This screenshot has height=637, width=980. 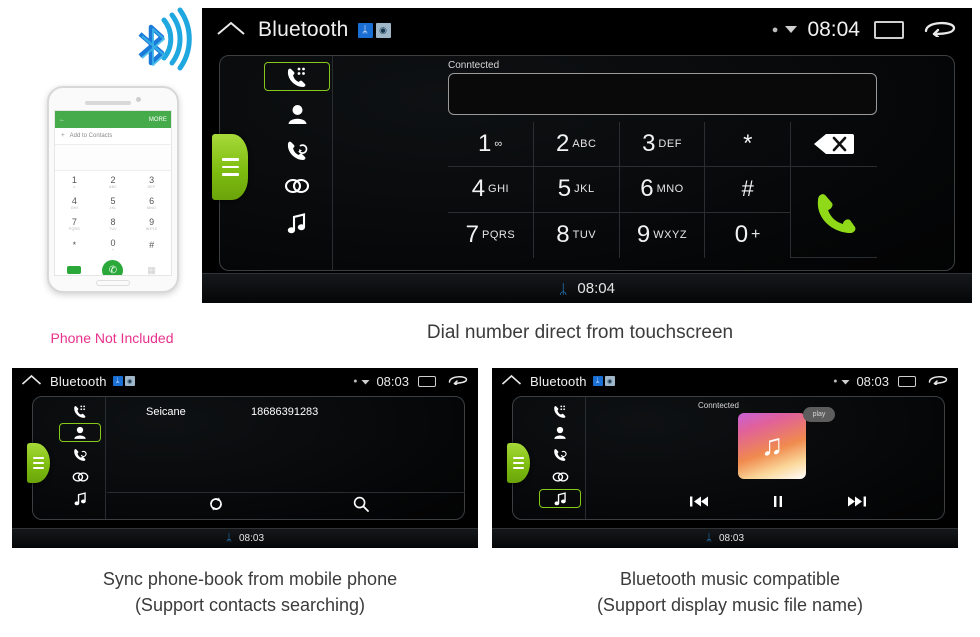 What do you see at coordinates (62, 120) in the screenshot?
I see `phone-back-icon: ←` at bounding box center [62, 120].